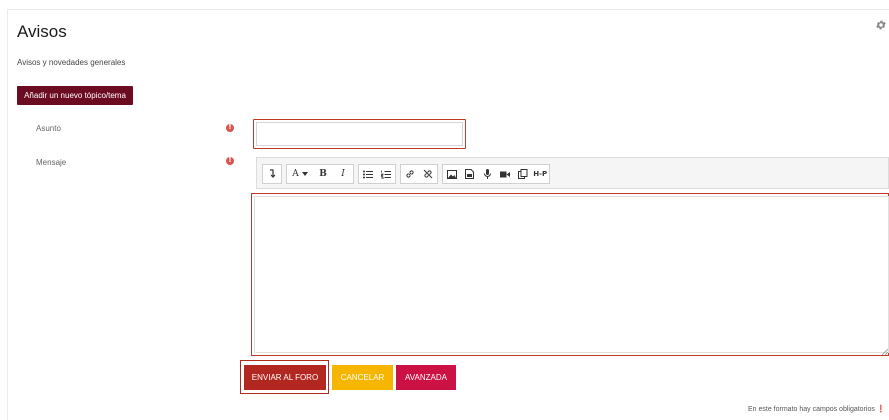 The image size is (889, 420). Describe the element at coordinates (285, 377) in the screenshot. I see `submit-to-forum-button: ENVIAR AL FORO` at that location.